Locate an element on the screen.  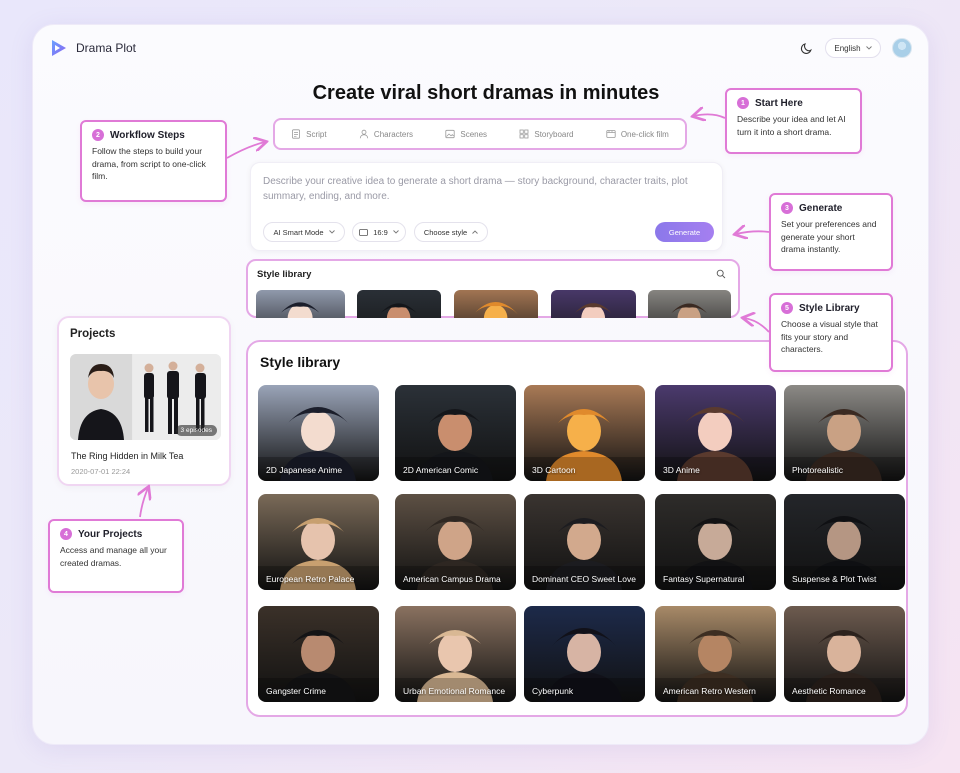
mode-label: AI Smart Mode is located at coordinates (298, 232).